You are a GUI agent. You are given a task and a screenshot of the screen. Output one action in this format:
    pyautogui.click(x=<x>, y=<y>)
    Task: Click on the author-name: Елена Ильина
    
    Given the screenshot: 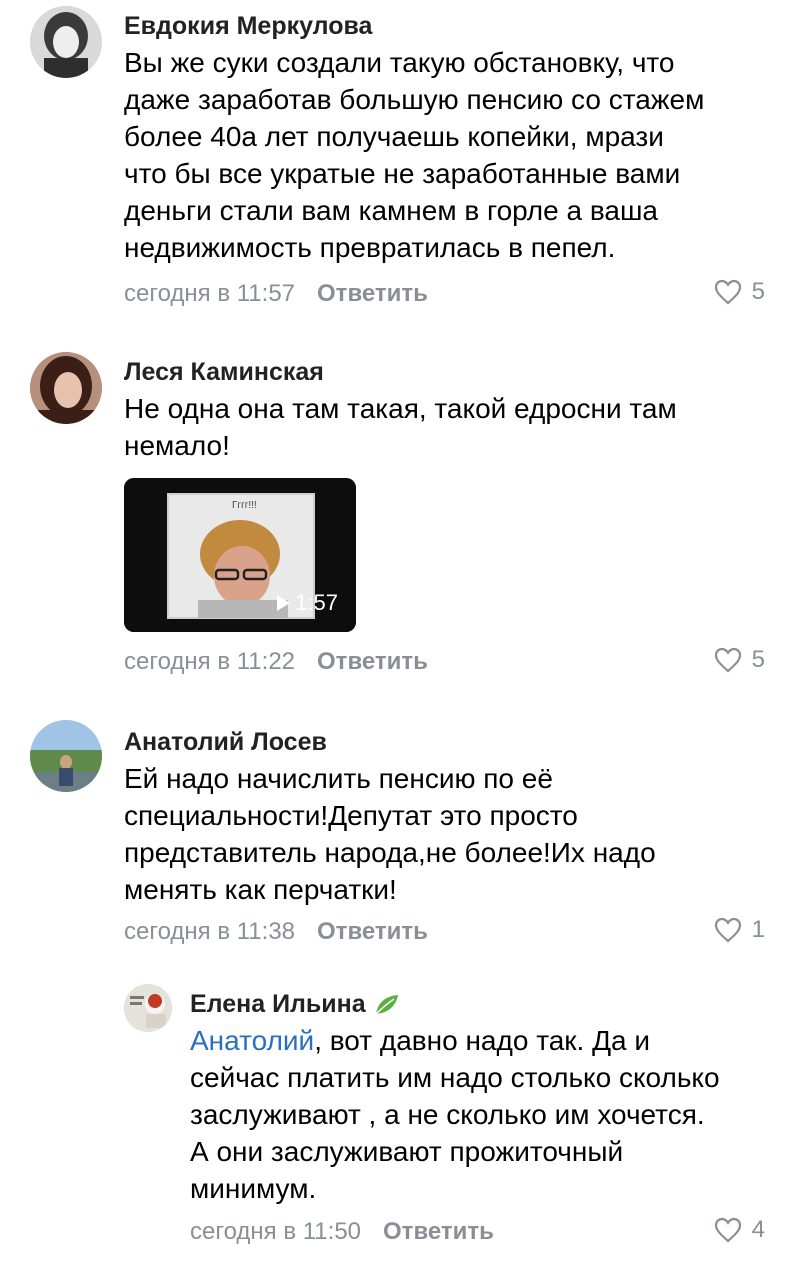 What is the action you would take?
    pyautogui.click(x=278, y=1004)
    